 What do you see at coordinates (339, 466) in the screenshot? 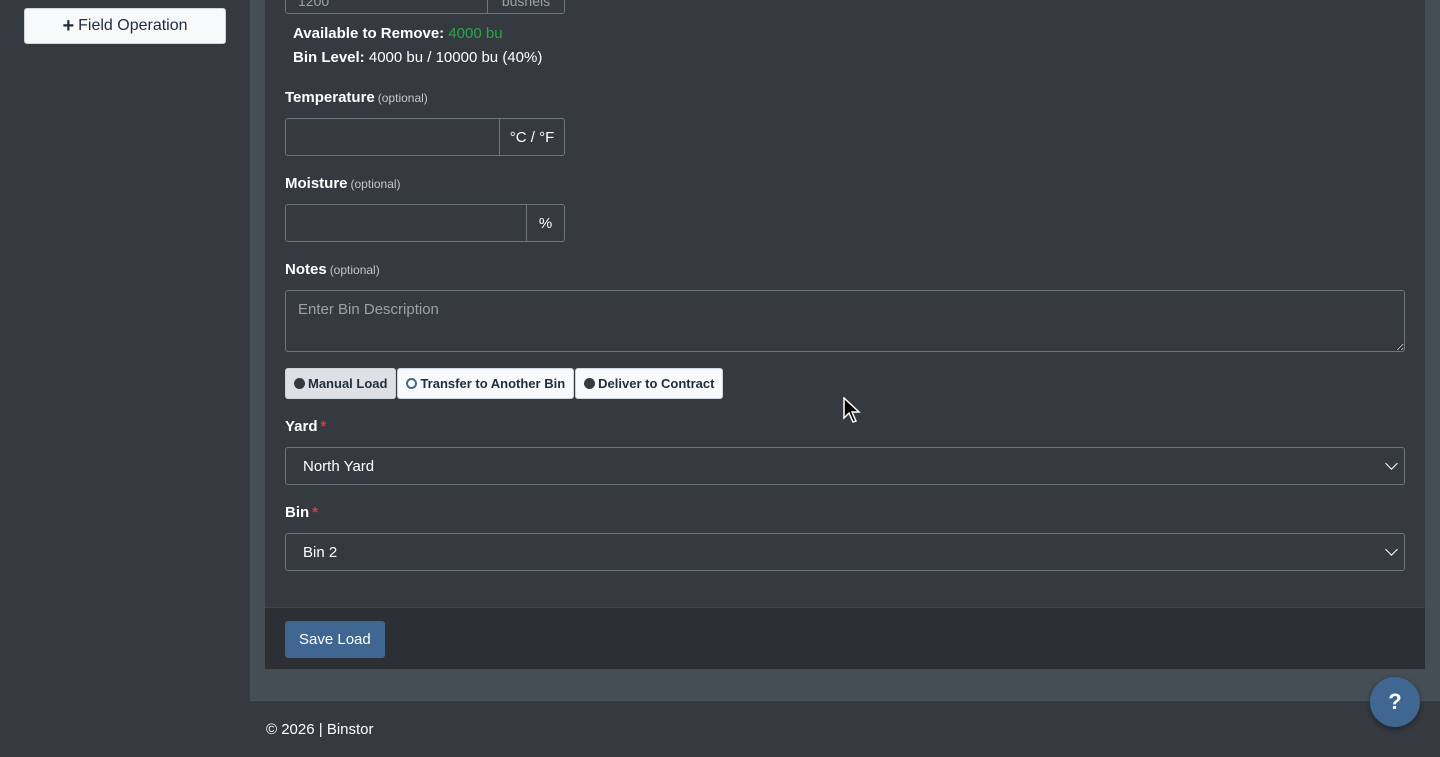
I see `yard-select-value: North Yard` at bounding box center [339, 466].